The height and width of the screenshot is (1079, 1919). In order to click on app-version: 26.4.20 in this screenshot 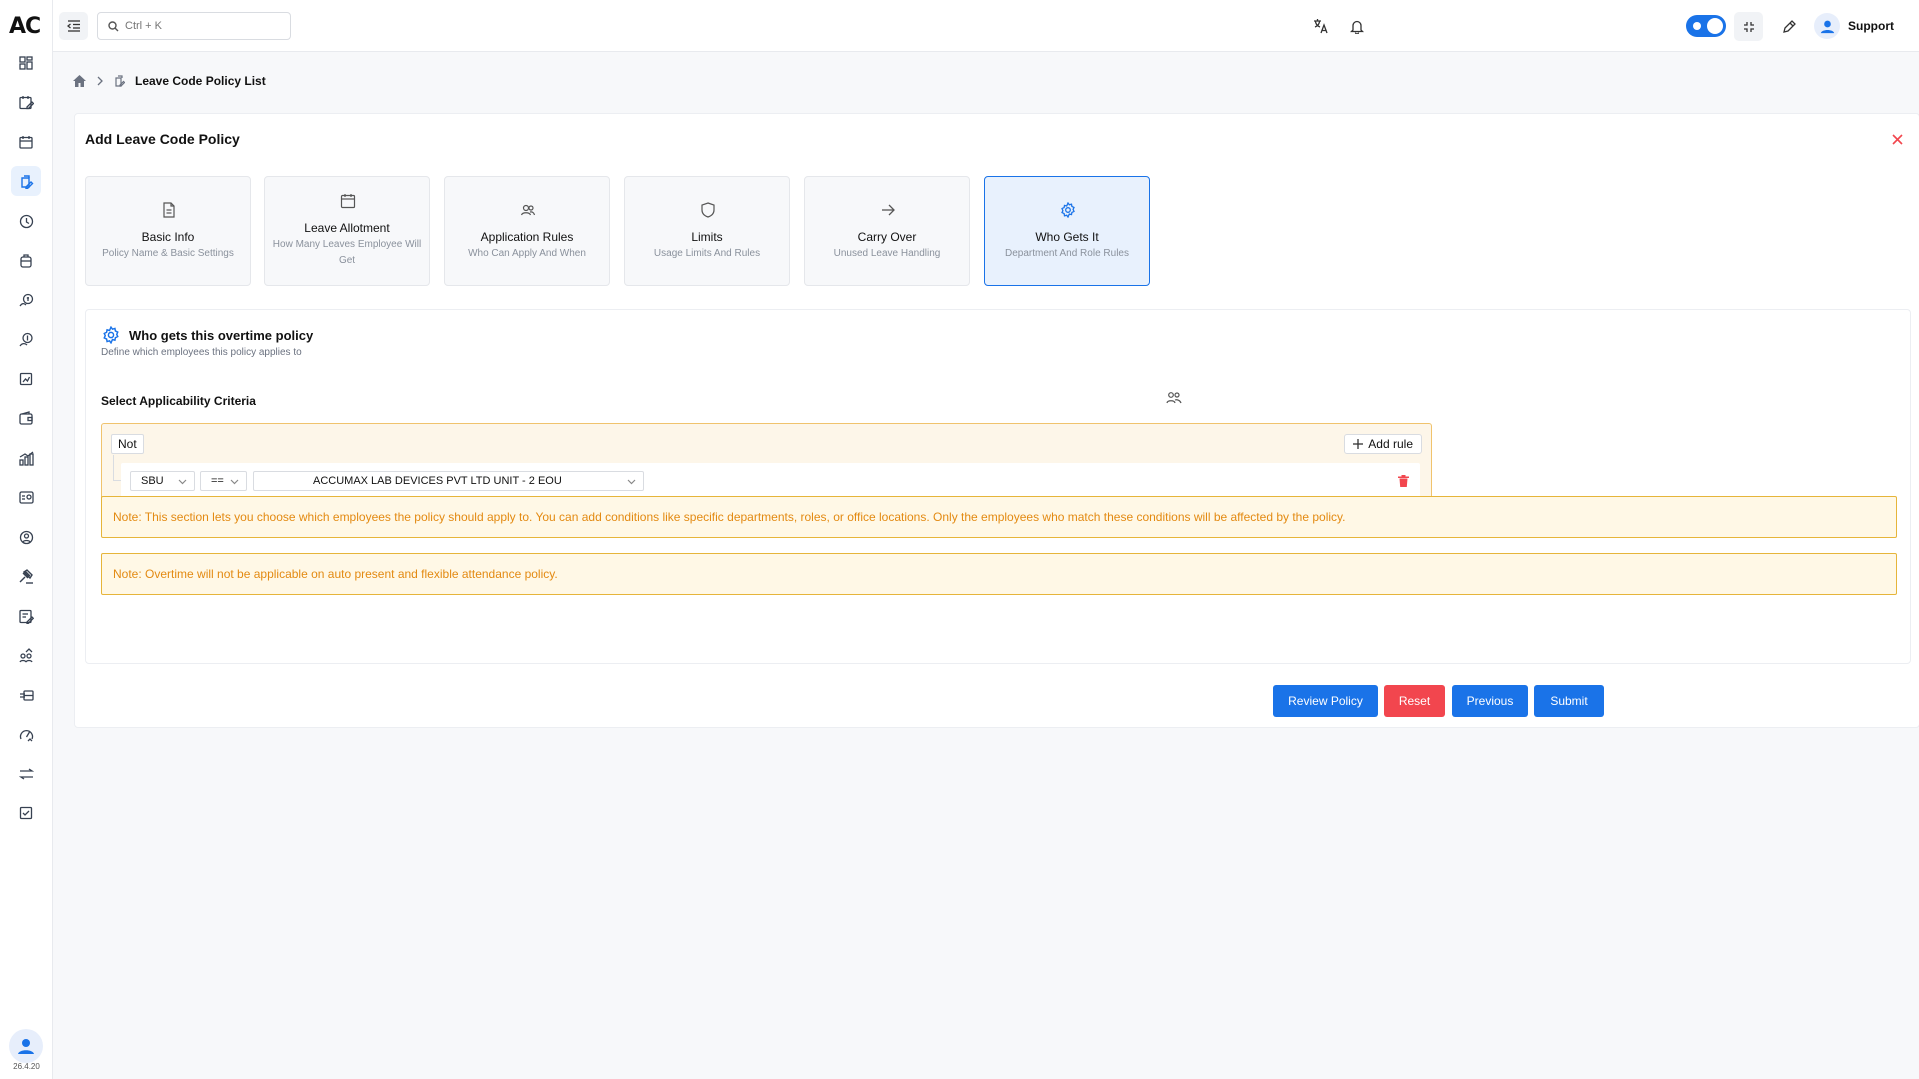, I will do `click(26, 1066)`.